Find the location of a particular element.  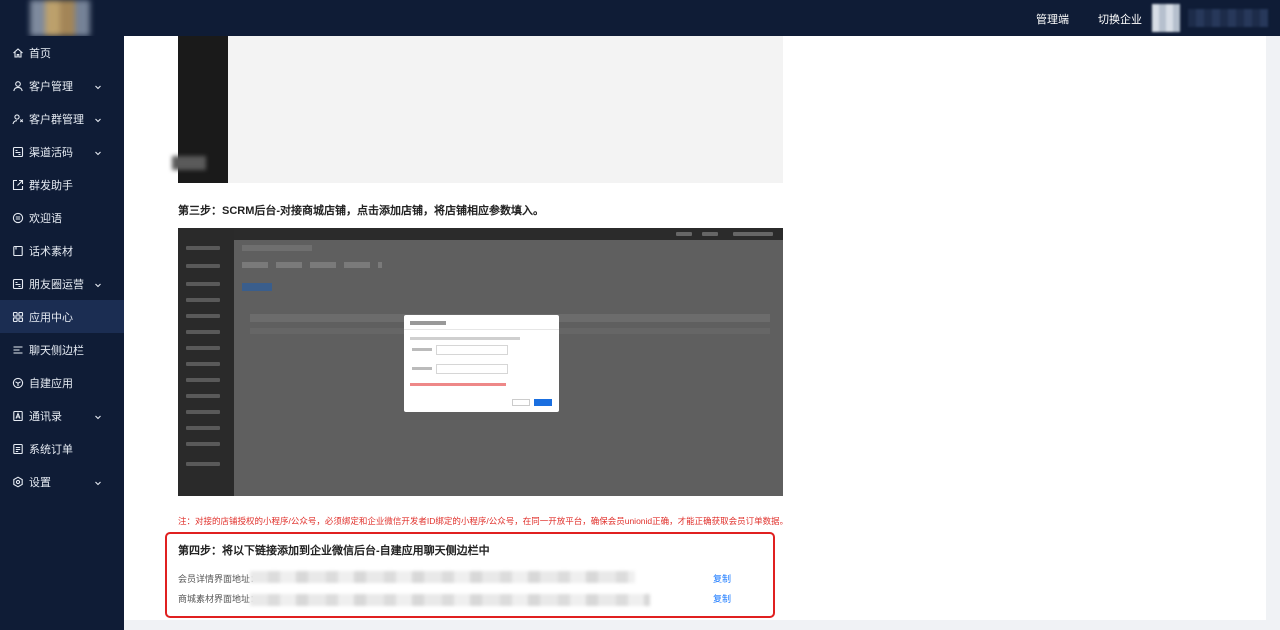

member-detail-url-value is located at coordinates (442, 577).